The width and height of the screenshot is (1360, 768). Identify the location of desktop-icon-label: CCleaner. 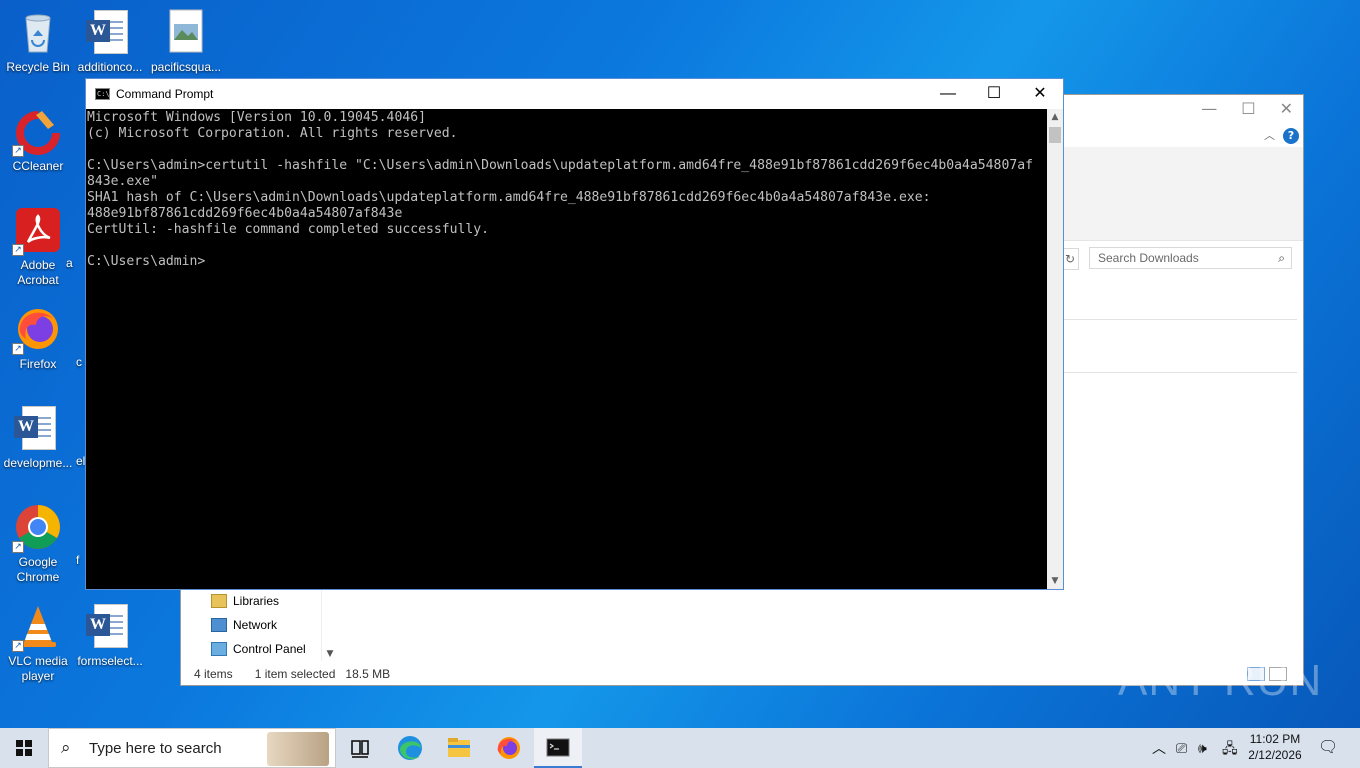
(38, 166).